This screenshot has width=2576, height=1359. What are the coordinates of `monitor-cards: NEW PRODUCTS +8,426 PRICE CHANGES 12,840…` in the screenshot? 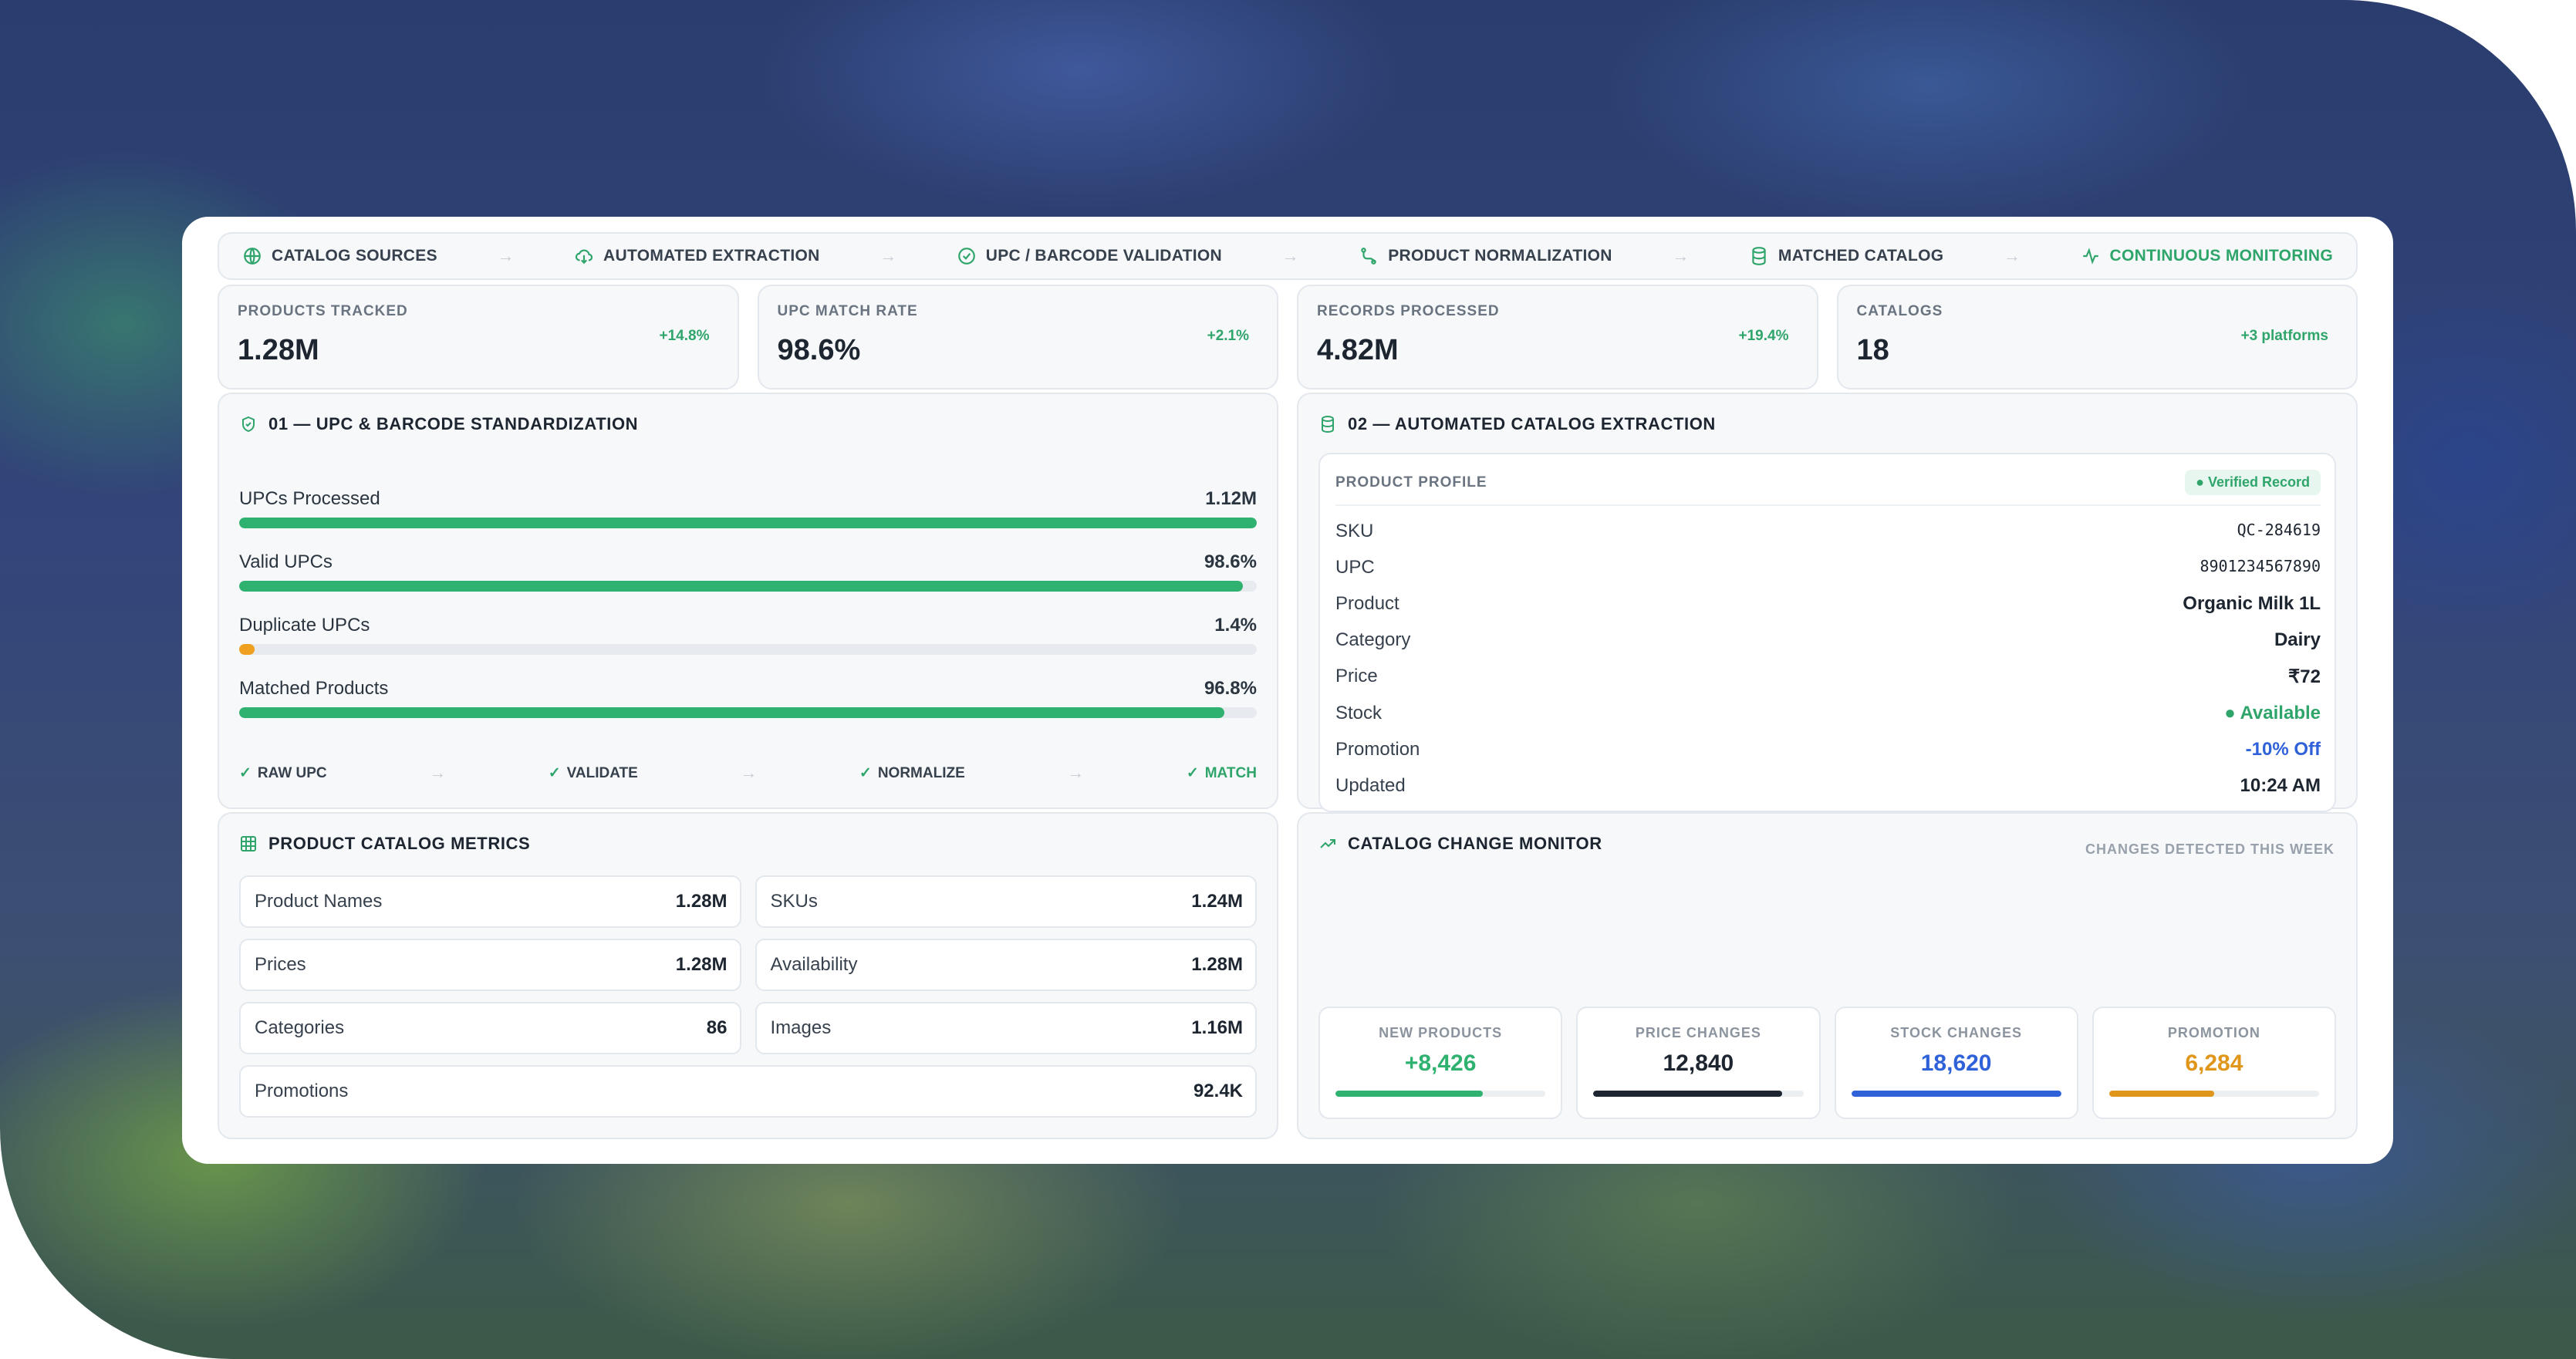 It's located at (1827, 1063).